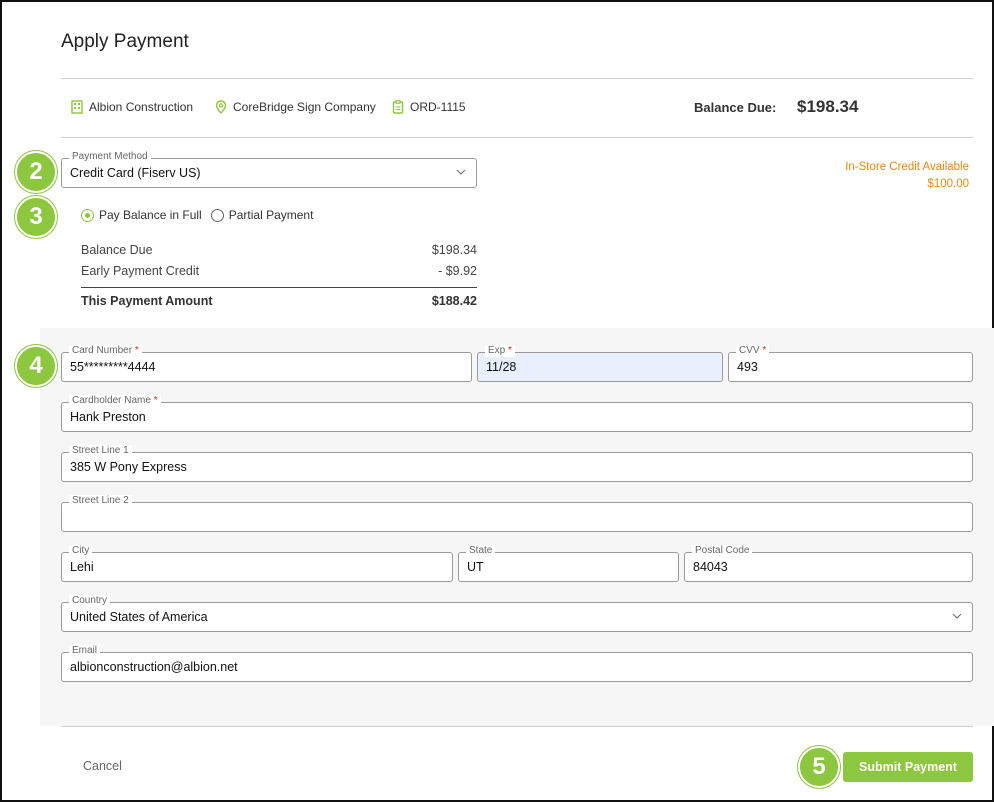 Image resolution: width=994 pixels, height=802 pixels. Describe the element at coordinates (108, 417) in the screenshot. I see `cardholder-name-value: Hank Preston` at that location.